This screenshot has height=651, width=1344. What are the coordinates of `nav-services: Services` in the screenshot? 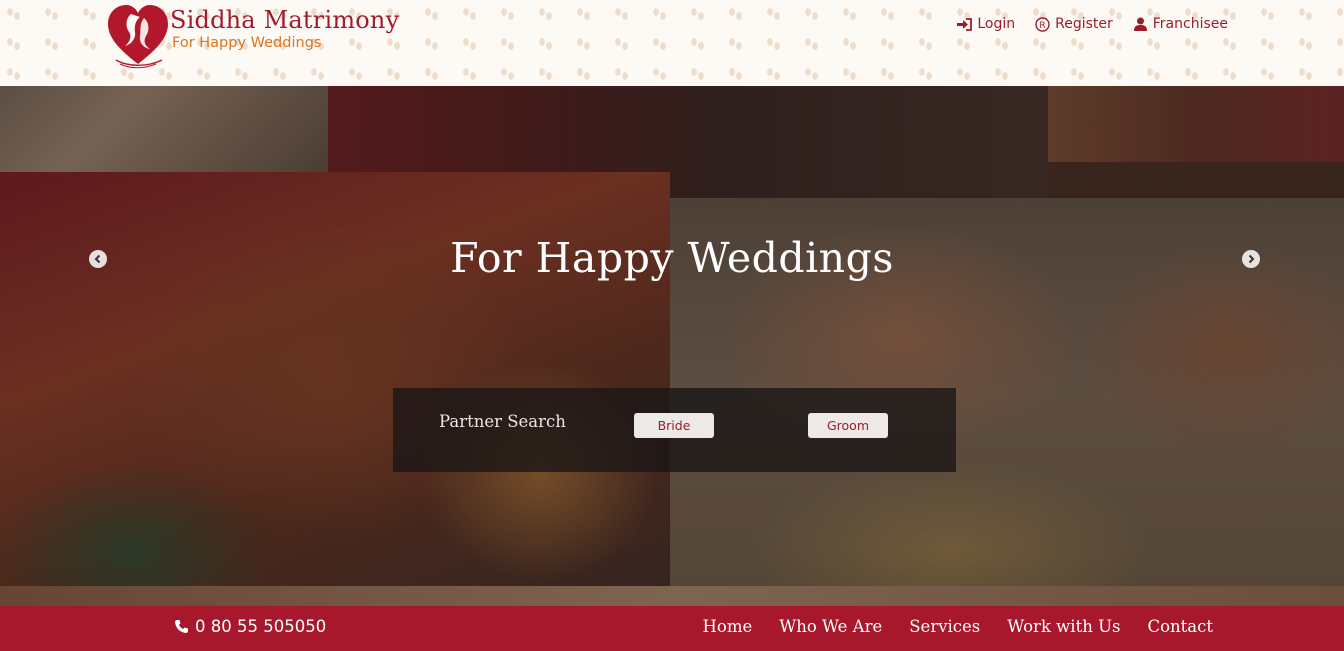 It's located at (944, 626).